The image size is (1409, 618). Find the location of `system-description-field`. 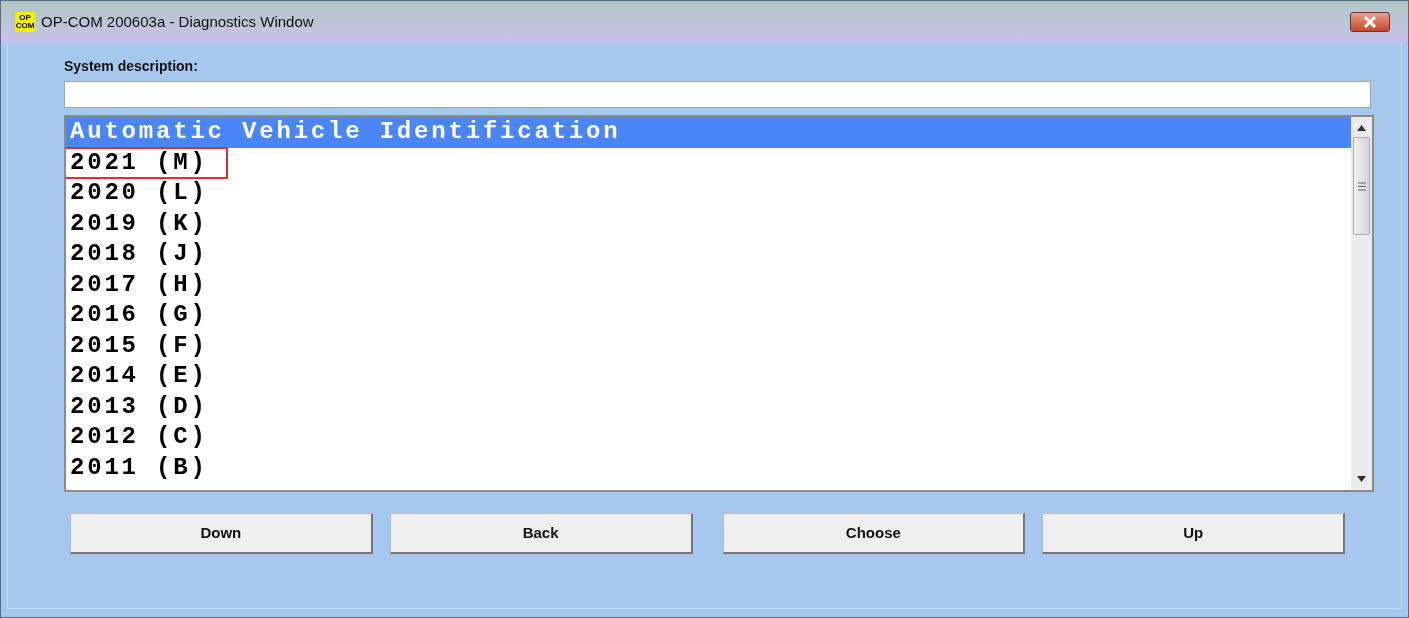

system-description-field is located at coordinates (717, 94).